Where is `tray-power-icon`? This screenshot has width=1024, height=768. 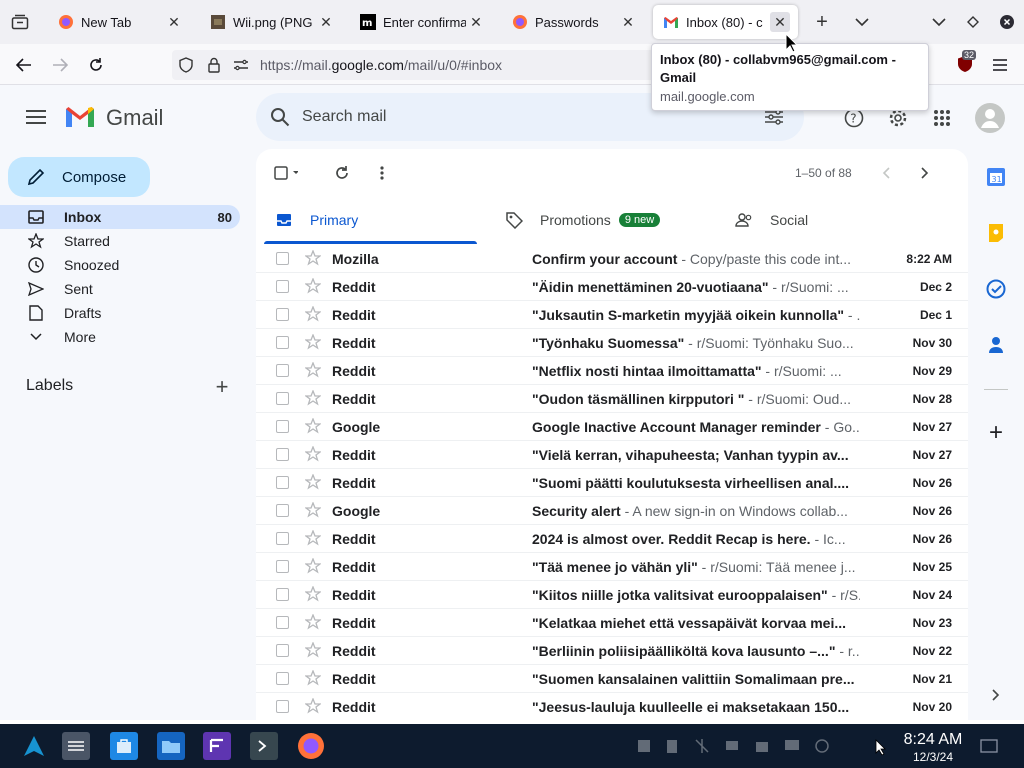
tray-power-icon is located at coordinates (822, 746).